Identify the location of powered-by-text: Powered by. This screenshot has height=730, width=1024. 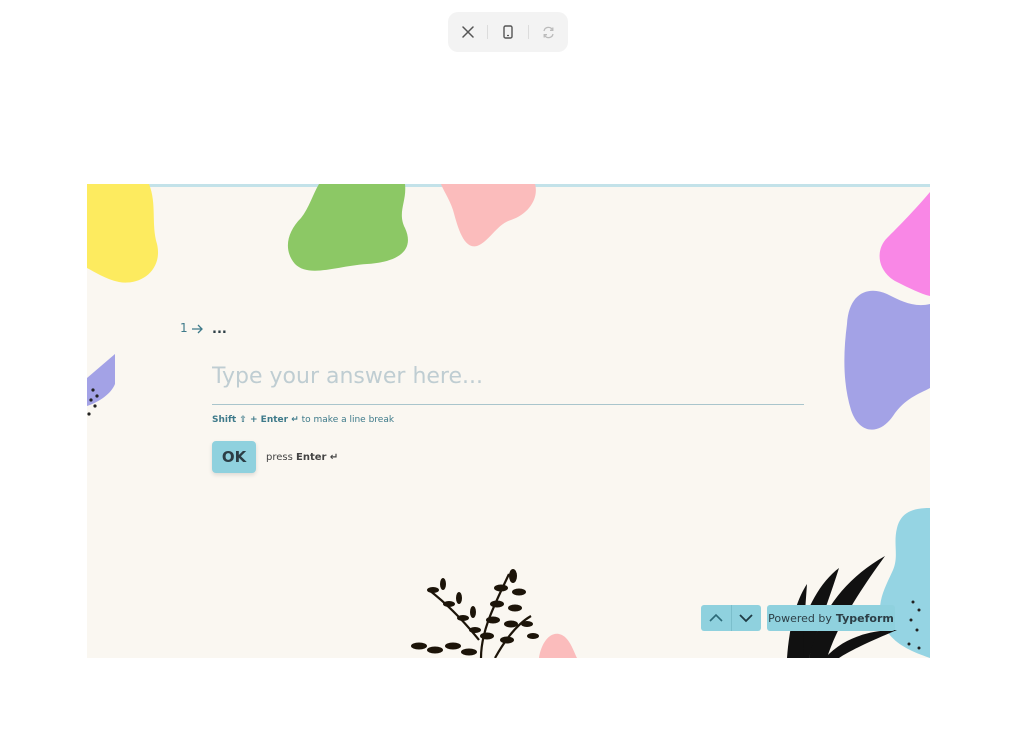
(800, 618).